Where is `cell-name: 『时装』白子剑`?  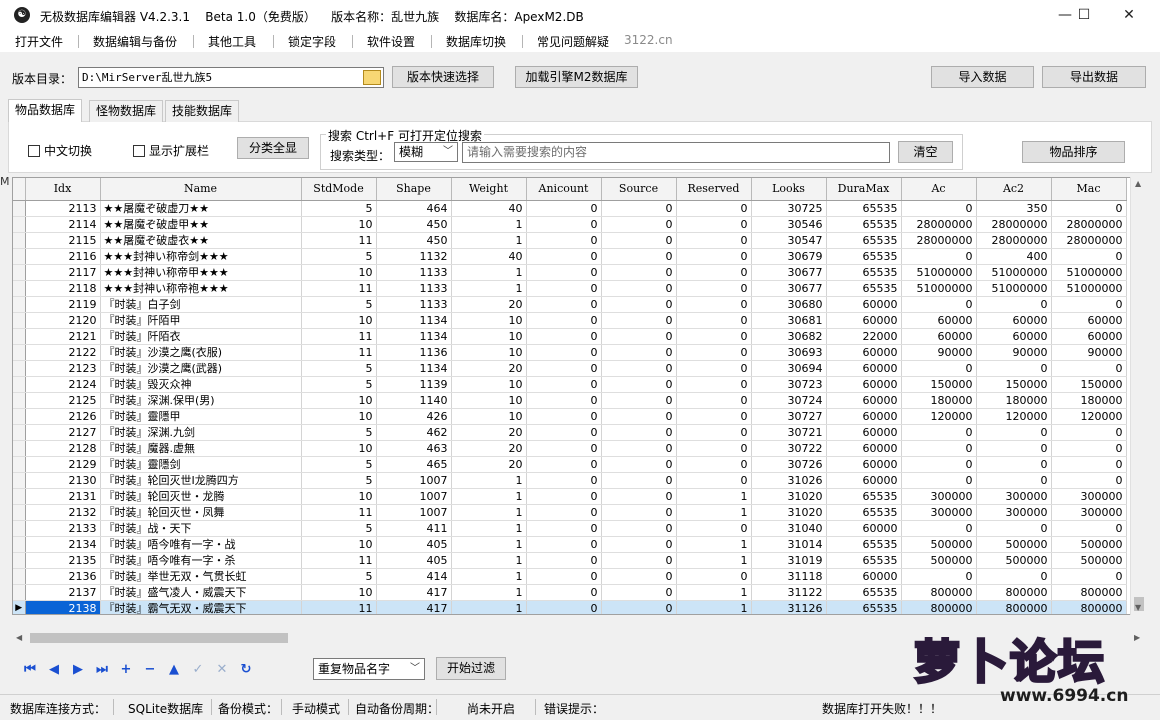
cell-name: 『时装』白子剑 is located at coordinates (201, 304).